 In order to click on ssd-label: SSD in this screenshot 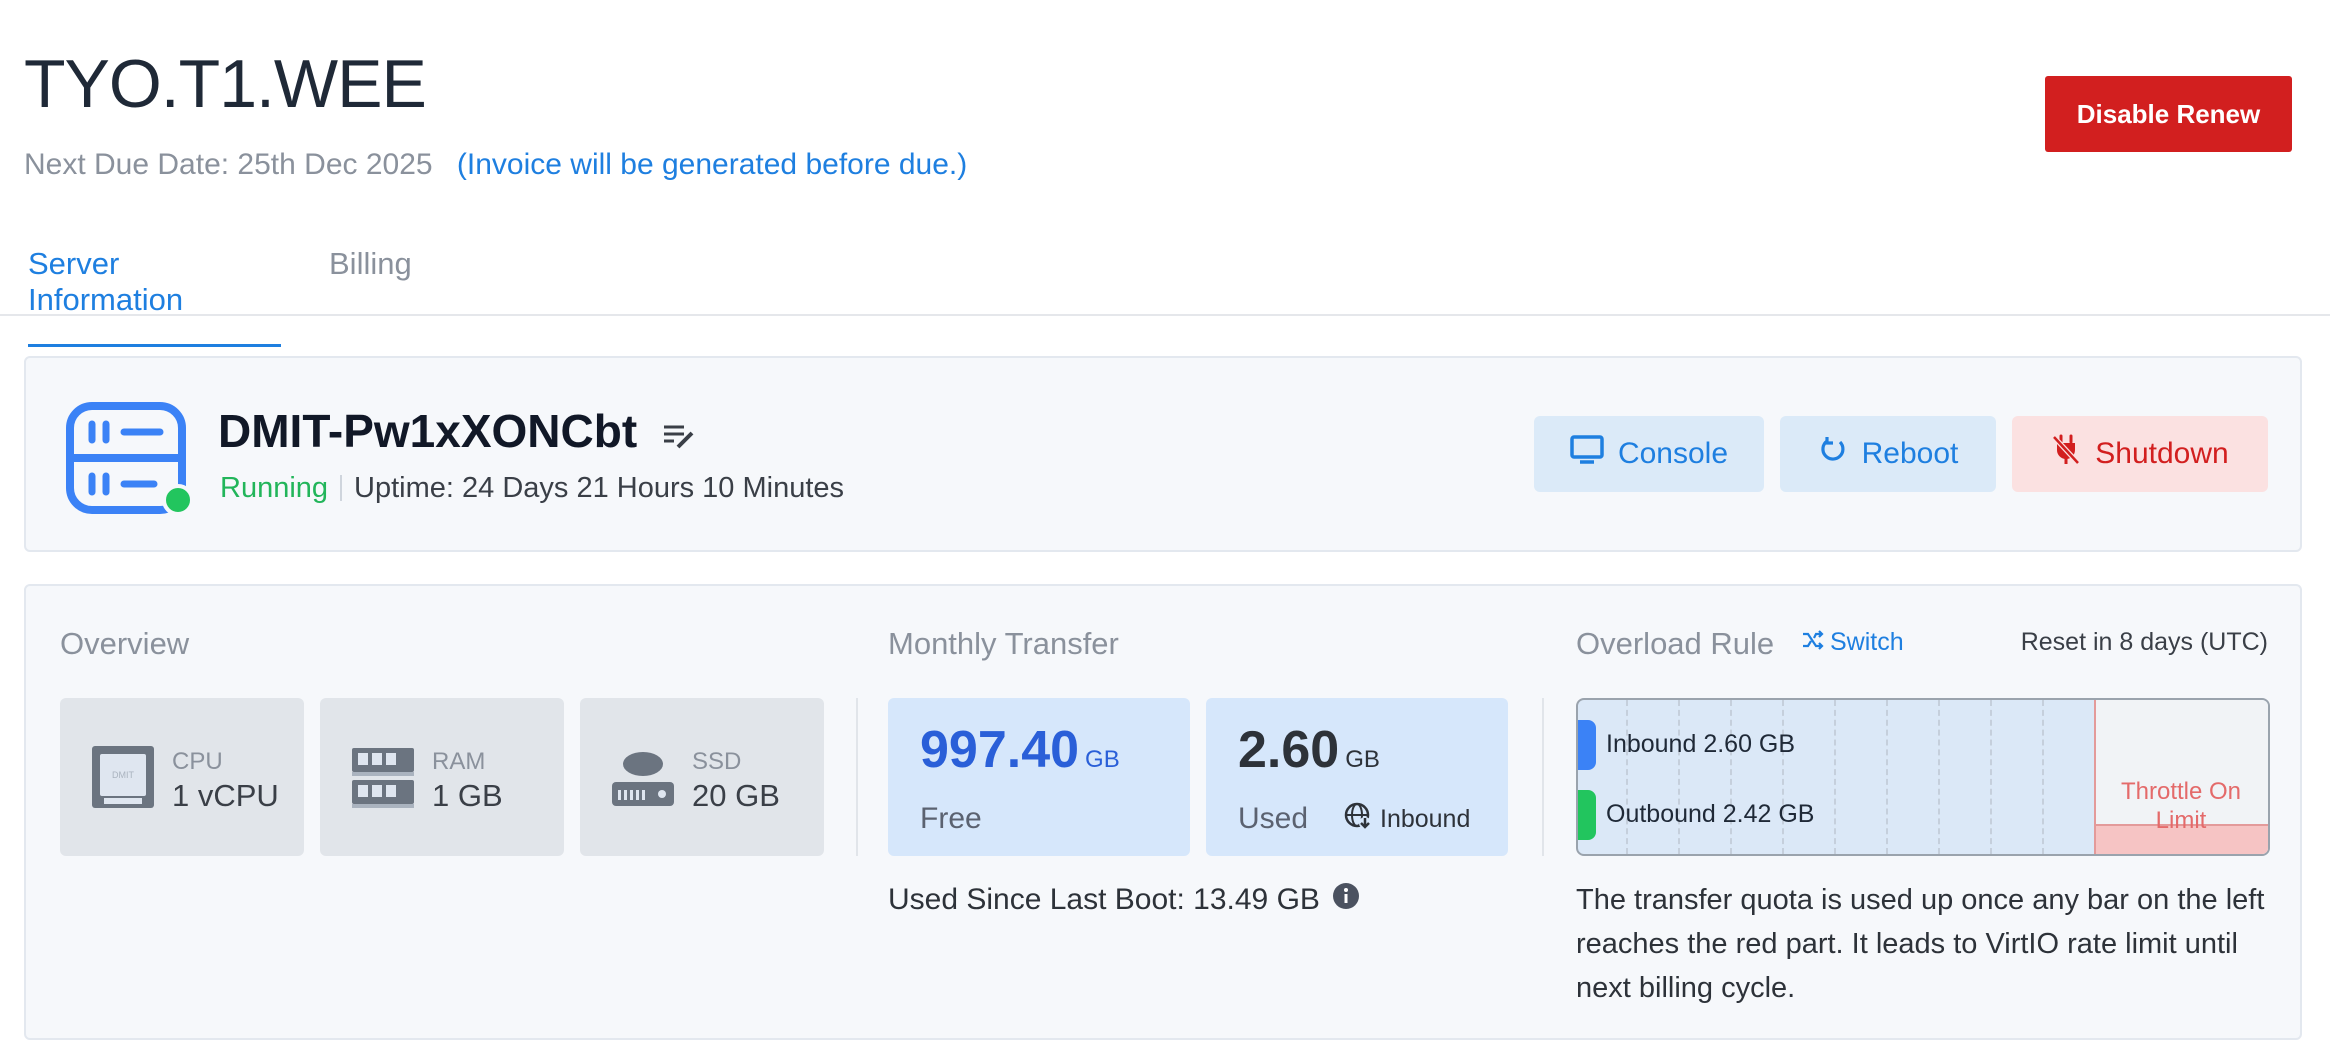, I will do `click(717, 761)`.